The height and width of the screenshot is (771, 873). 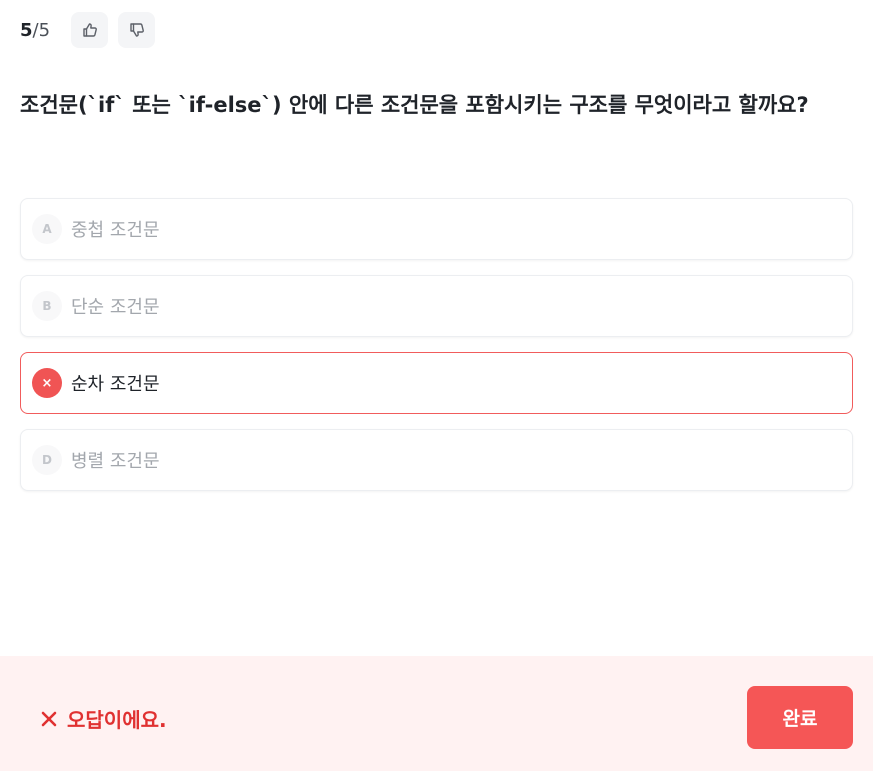 What do you see at coordinates (26, 30) in the screenshot?
I see `progress-current: 5` at bounding box center [26, 30].